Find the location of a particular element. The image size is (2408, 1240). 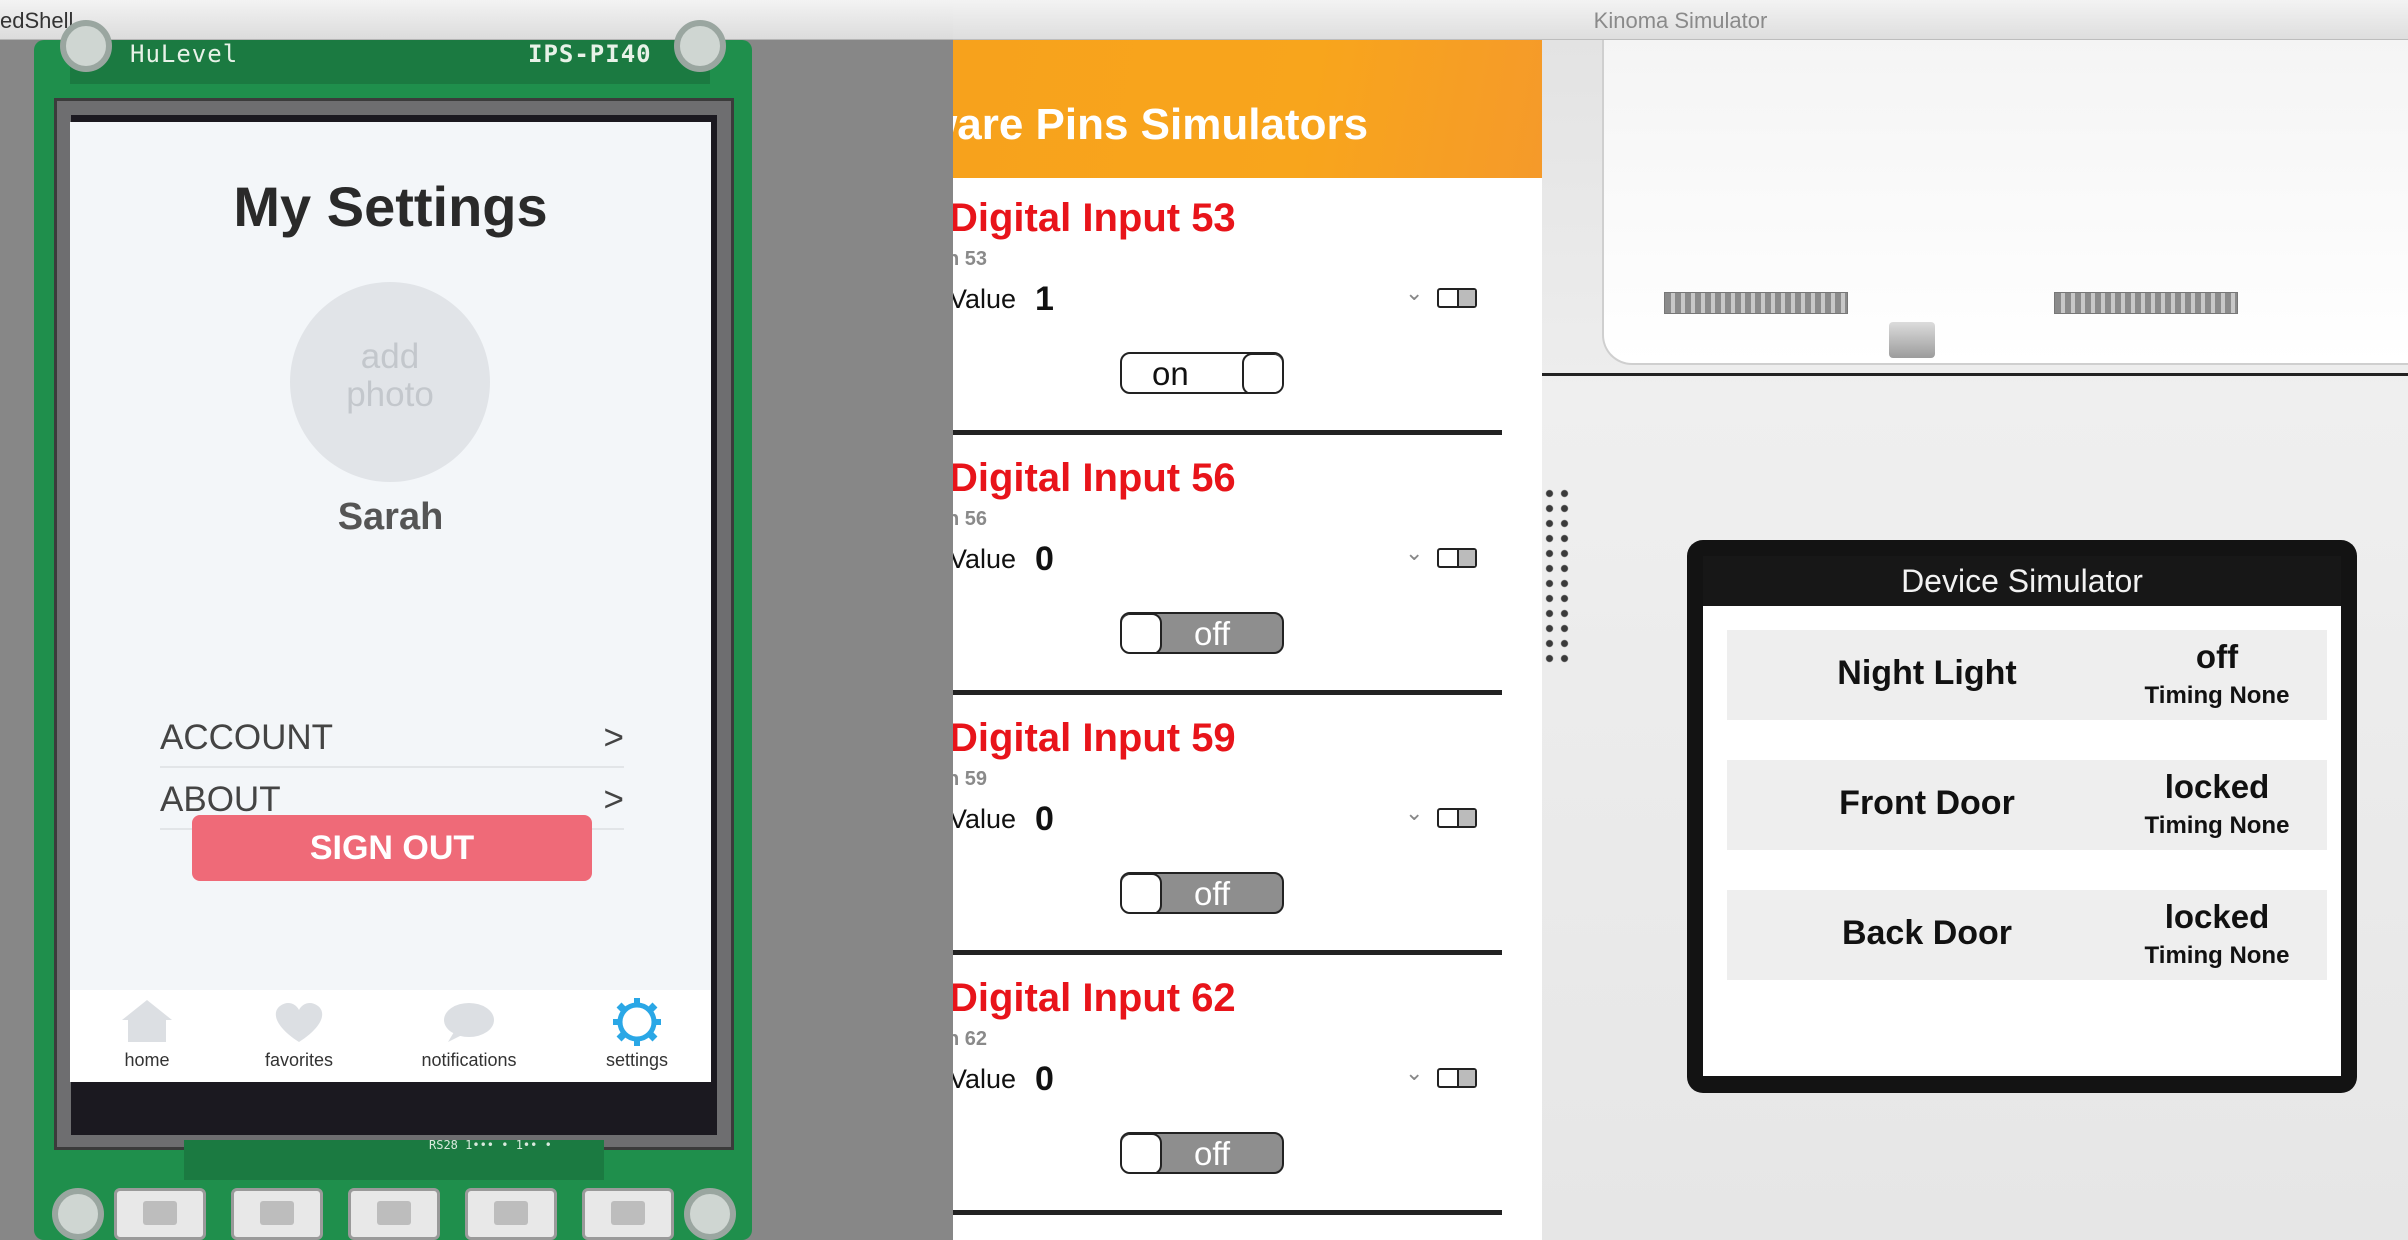

pins-header: ware Pins Simulators is located at coordinates (1247, 109).